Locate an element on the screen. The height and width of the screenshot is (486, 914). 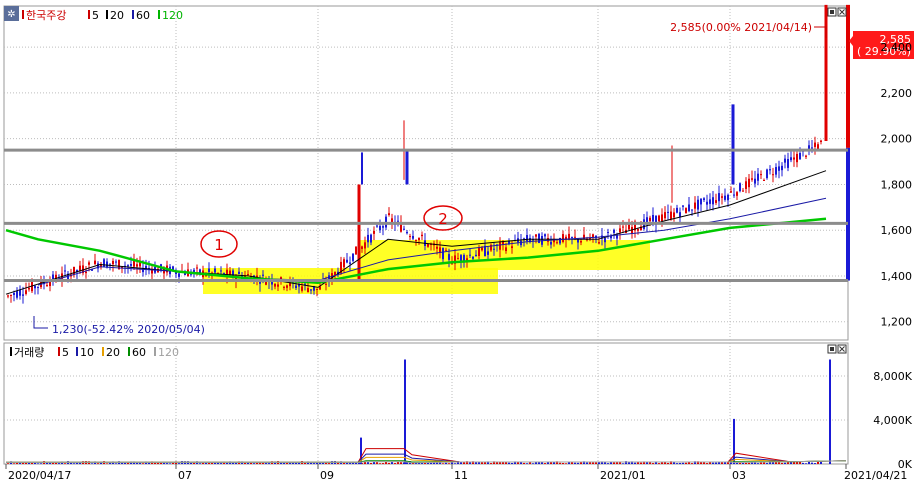
price-tick-label: 1,800 is located at coordinates (897, 184).